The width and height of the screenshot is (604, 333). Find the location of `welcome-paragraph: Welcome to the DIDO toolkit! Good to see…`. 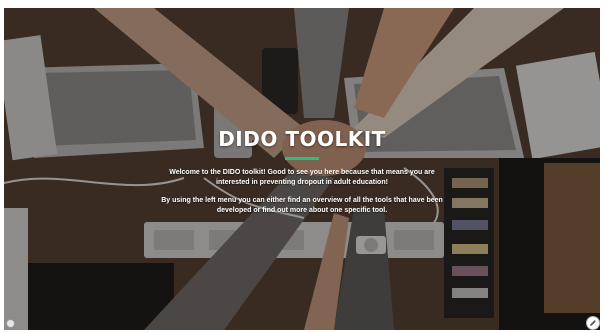

welcome-paragraph: Welcome to the DIDO toolkit! Good to see… is located at coordinates (302, 177).